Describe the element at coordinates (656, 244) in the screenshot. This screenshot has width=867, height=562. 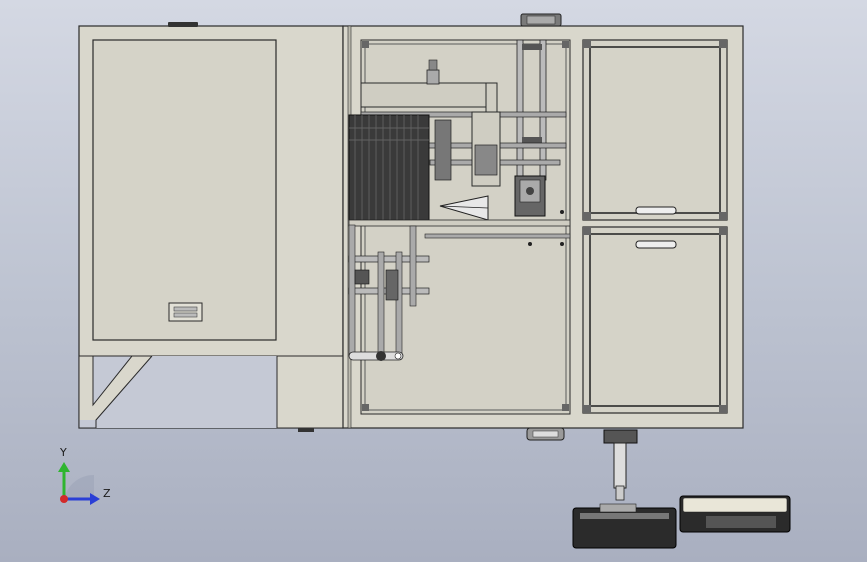
I see `lower-door-handle` at that location.